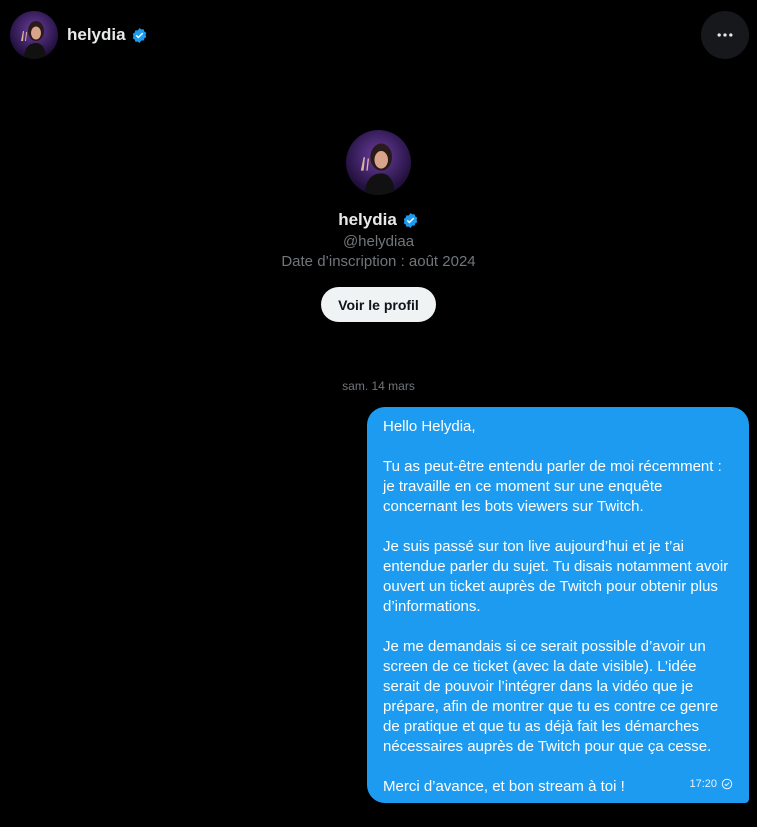 The width and height of the screenshot is (757, 827). Describe the element at coordinates (96, 34) in the screenshot. I see `header-name-label: helydia` at that location.